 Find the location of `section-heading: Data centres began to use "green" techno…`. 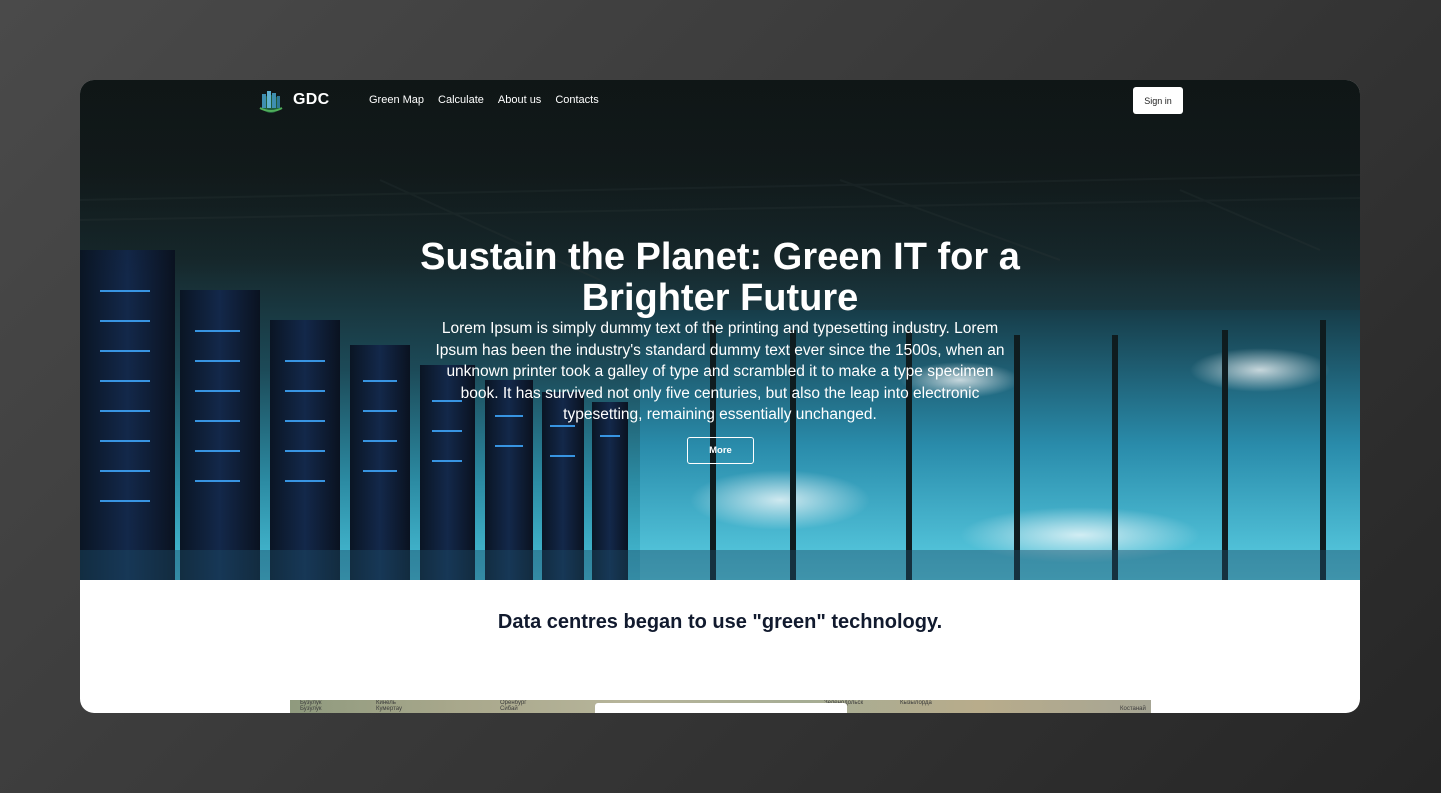

section-heading: Data centres began to use "green" techno… is located at coordinates (720, 622).